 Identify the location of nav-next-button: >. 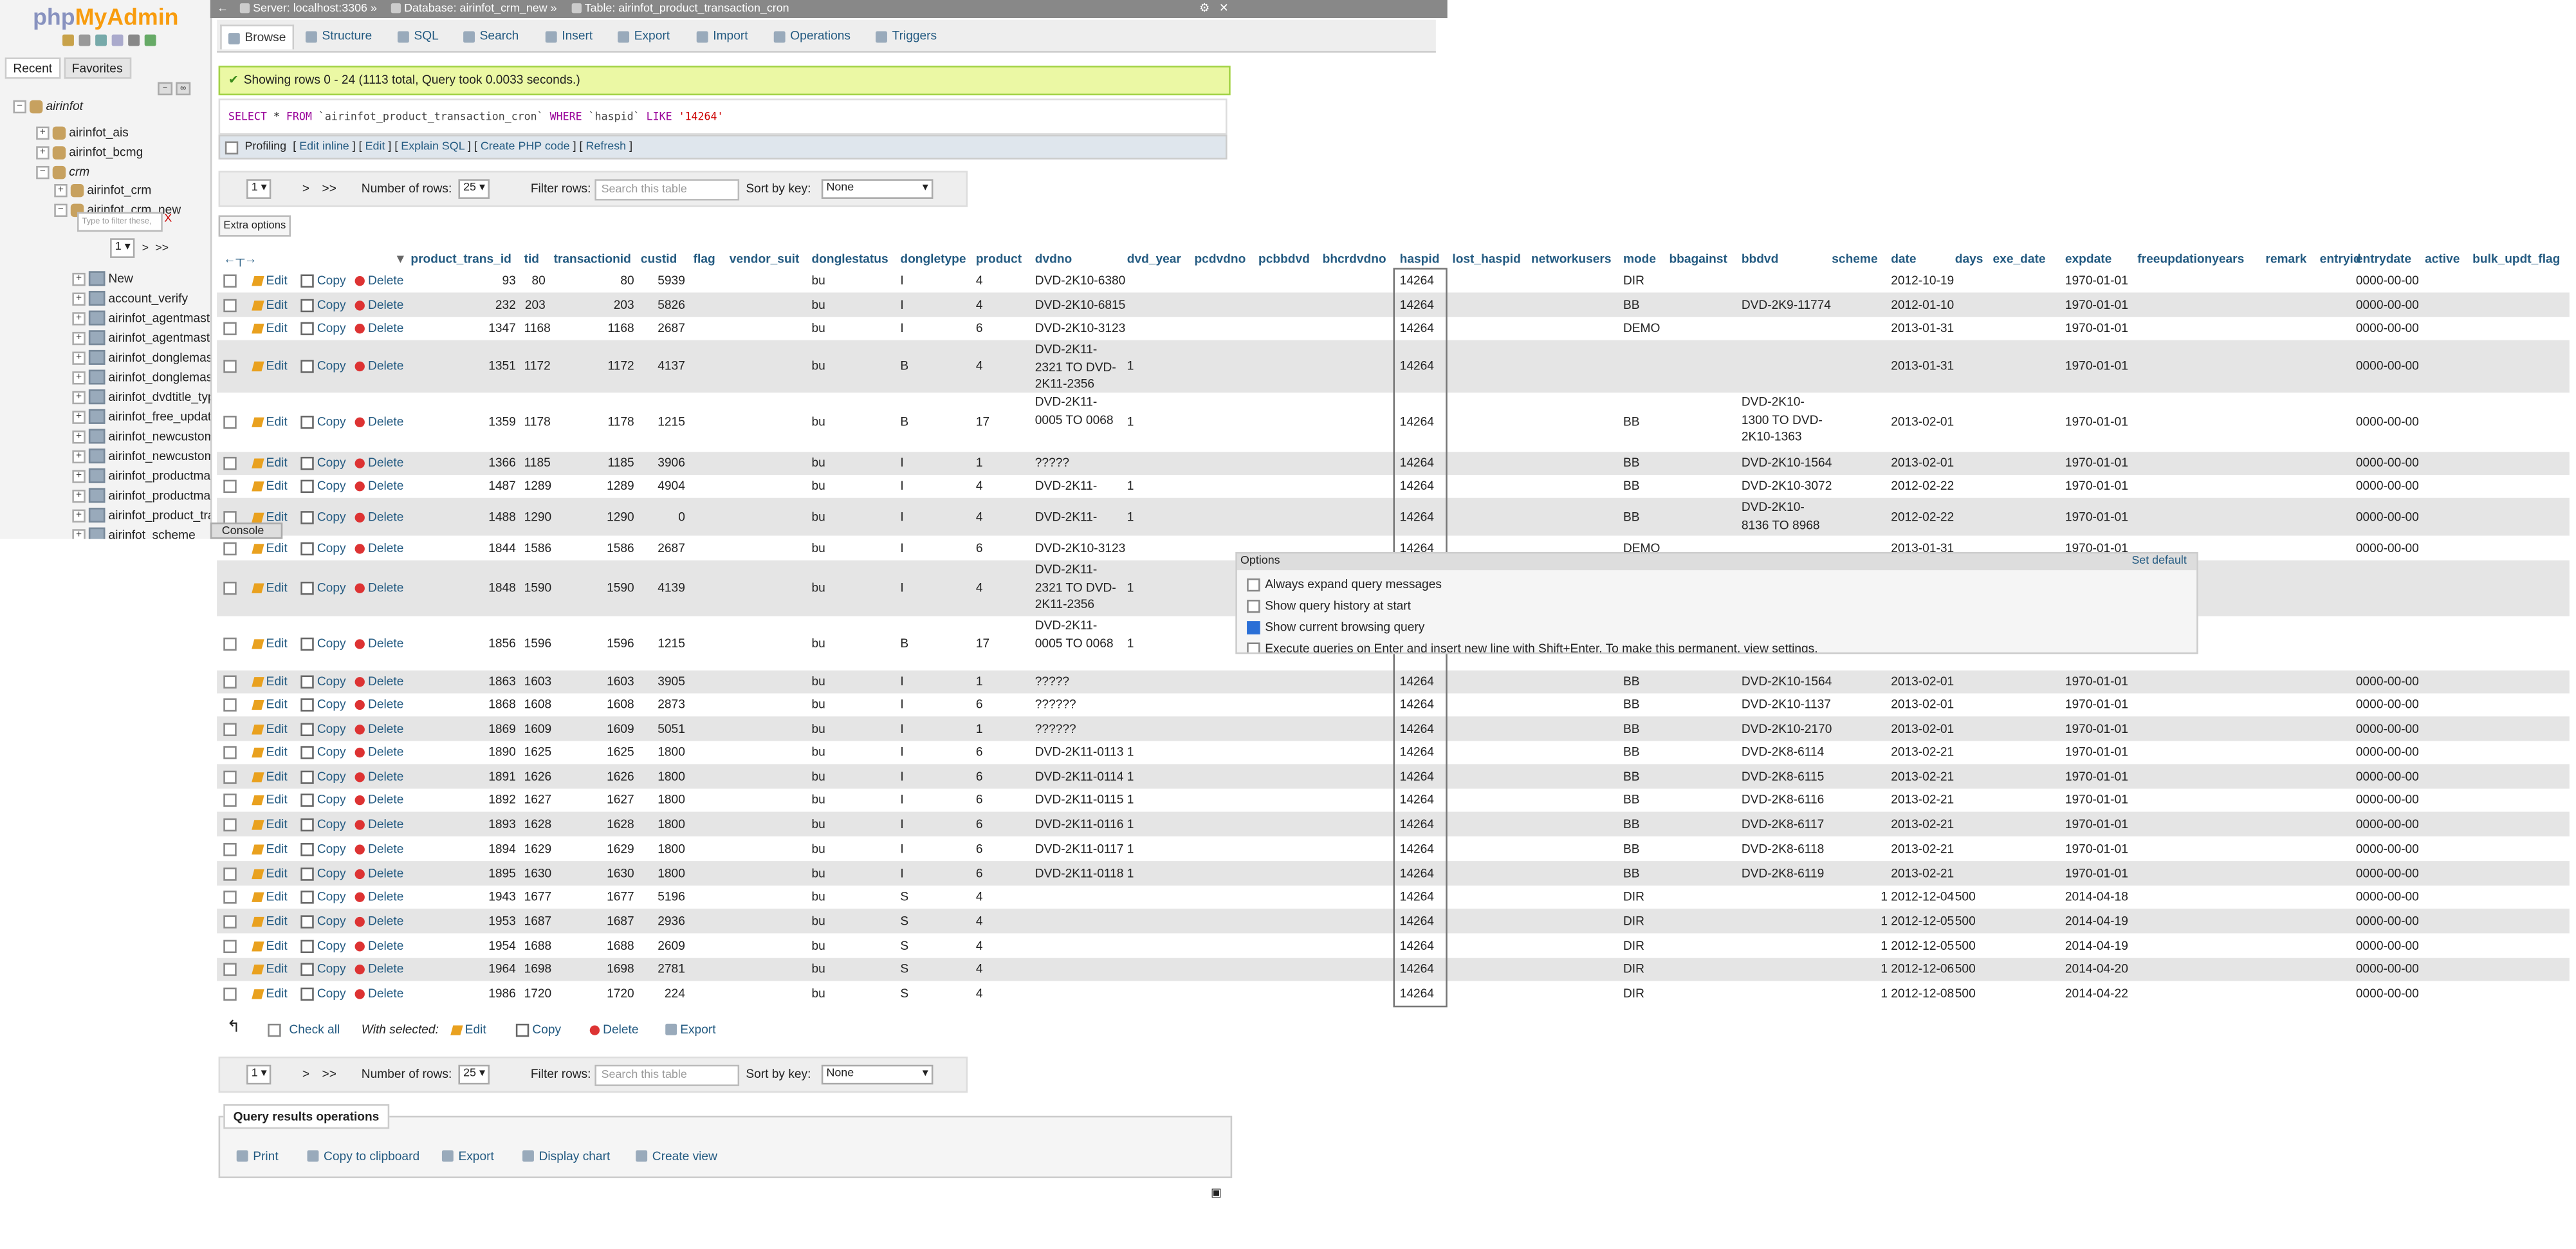
(145, 249).